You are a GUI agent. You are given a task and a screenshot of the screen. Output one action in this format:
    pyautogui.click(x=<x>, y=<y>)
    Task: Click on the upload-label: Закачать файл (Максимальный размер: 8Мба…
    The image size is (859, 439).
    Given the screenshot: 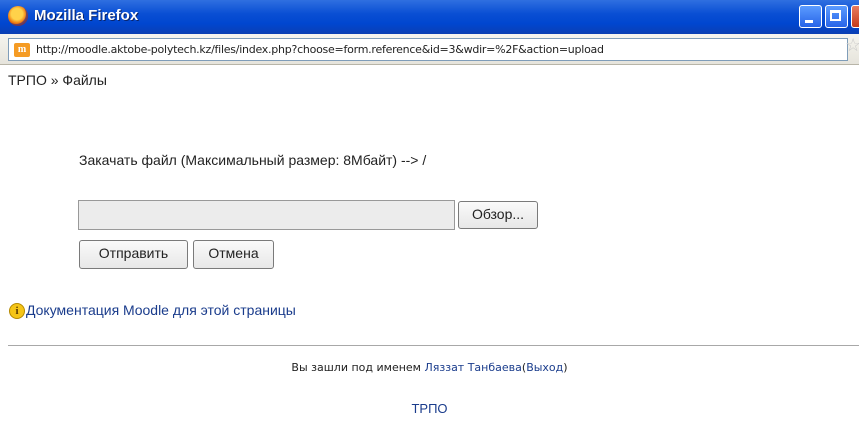 What is the action you would take?
    pyautogui.click(x=253, y=160)
    